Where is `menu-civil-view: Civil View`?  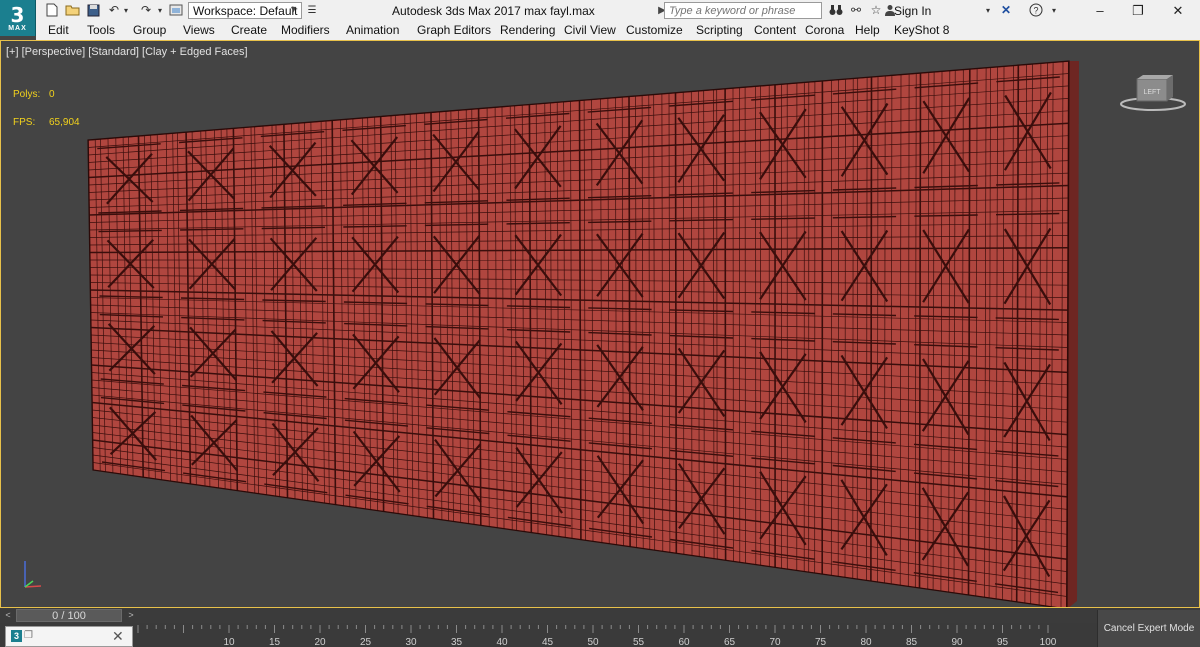 menu-civil-view: Civil View is located at coordinates (590, 30).